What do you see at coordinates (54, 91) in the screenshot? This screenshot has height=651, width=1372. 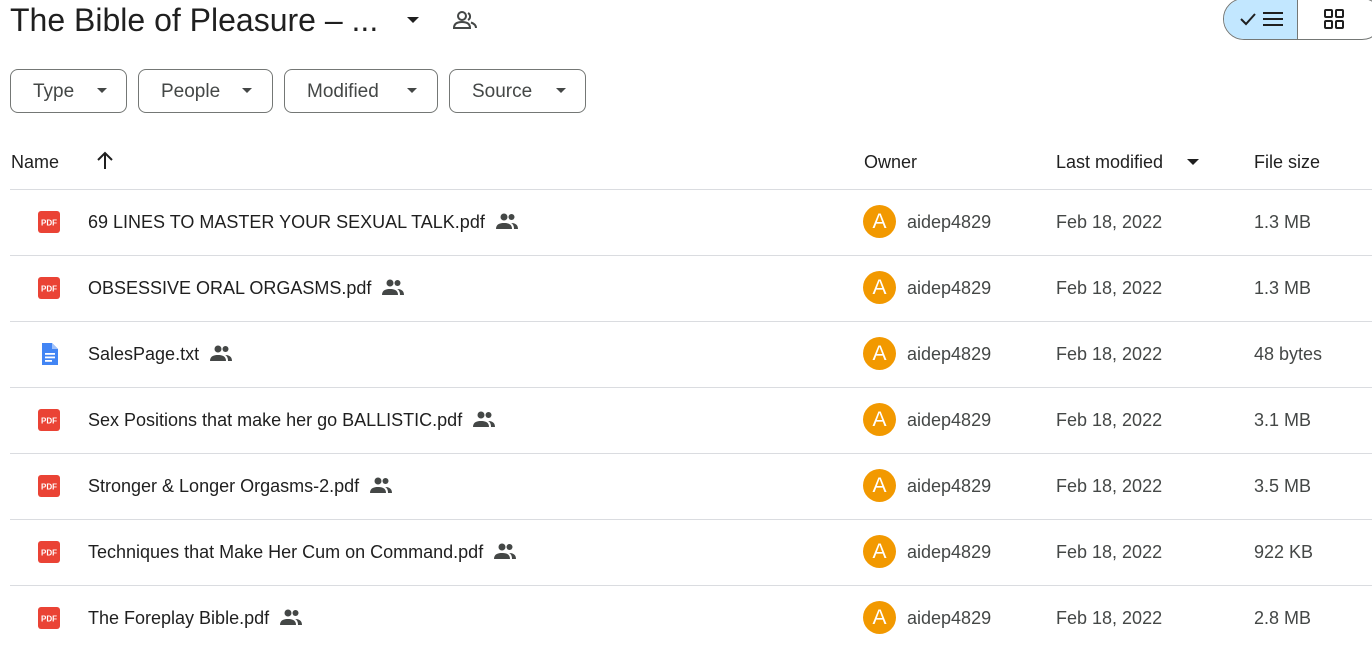 I see `filter-type-label: Type` at bounding box center [54, 91].